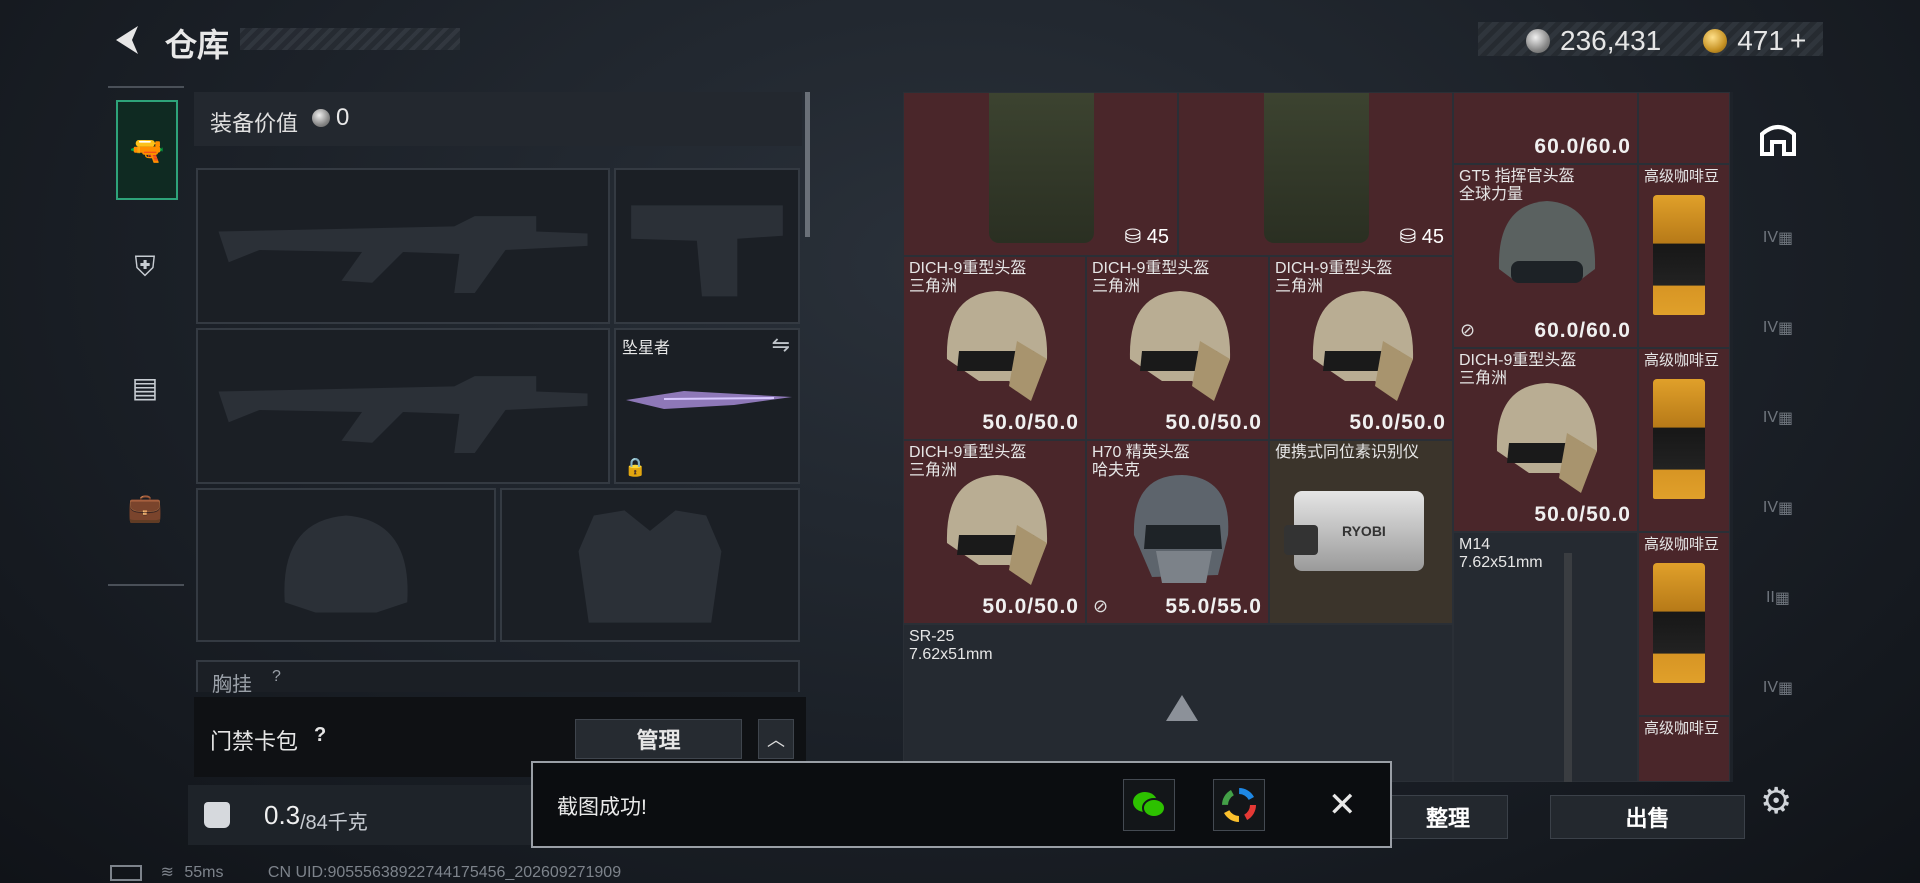 The height and width of the screenshot is (883, 1920). I want to click on secondary-weapon-slot, so click(403, 406).